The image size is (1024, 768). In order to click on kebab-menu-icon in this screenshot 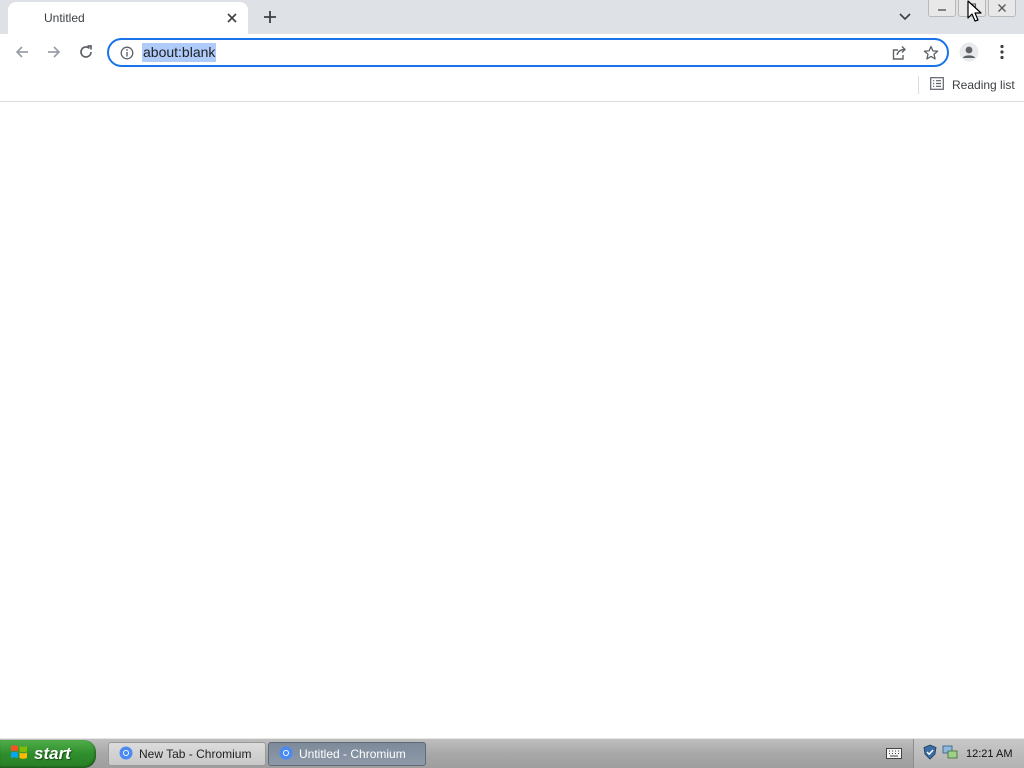, I will do `click(1002, 52)`.